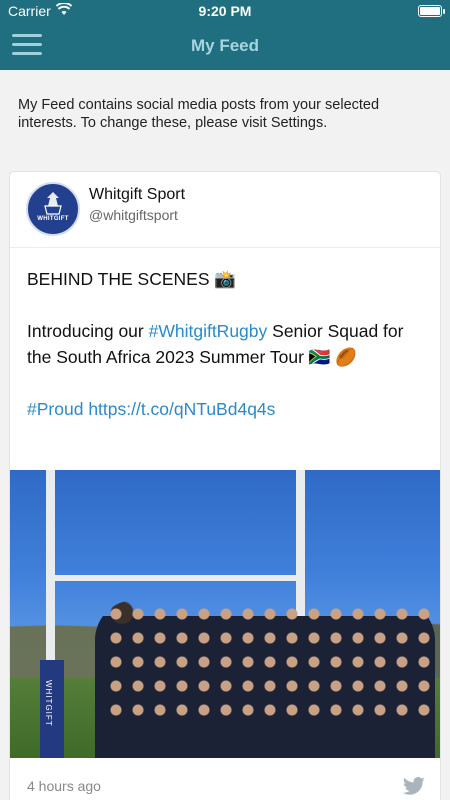  I want to click on twitter-bird-icon, so click(414, 787).